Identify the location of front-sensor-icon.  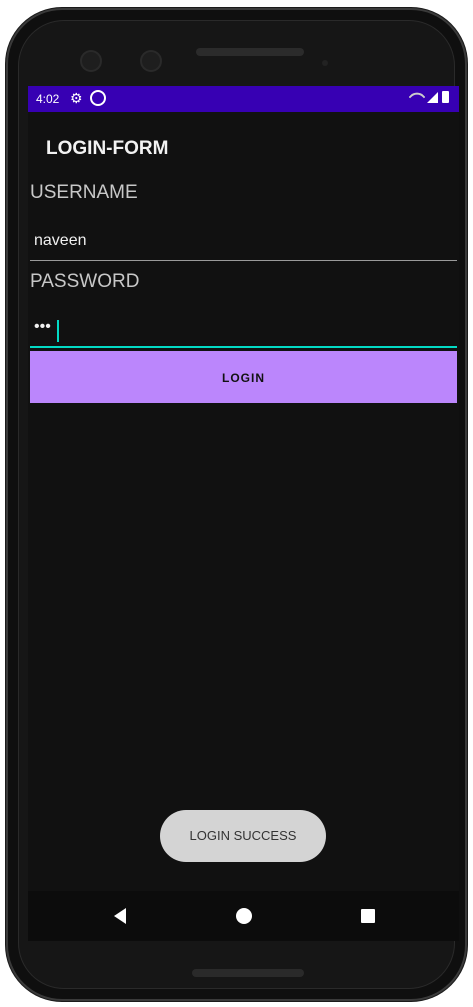
(151, 61).